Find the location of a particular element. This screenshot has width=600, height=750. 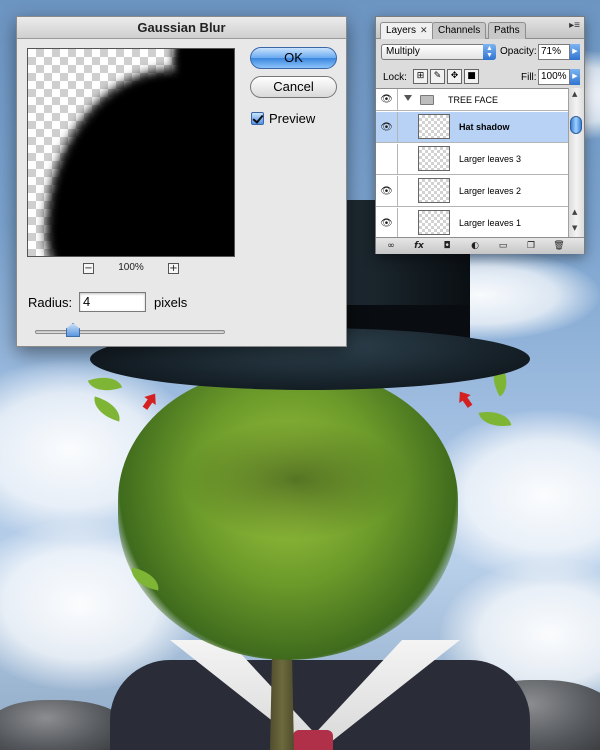

layer-row-larger-leaves-1: 👁 Larger leaves 1 is located at coordinates (472, 222).